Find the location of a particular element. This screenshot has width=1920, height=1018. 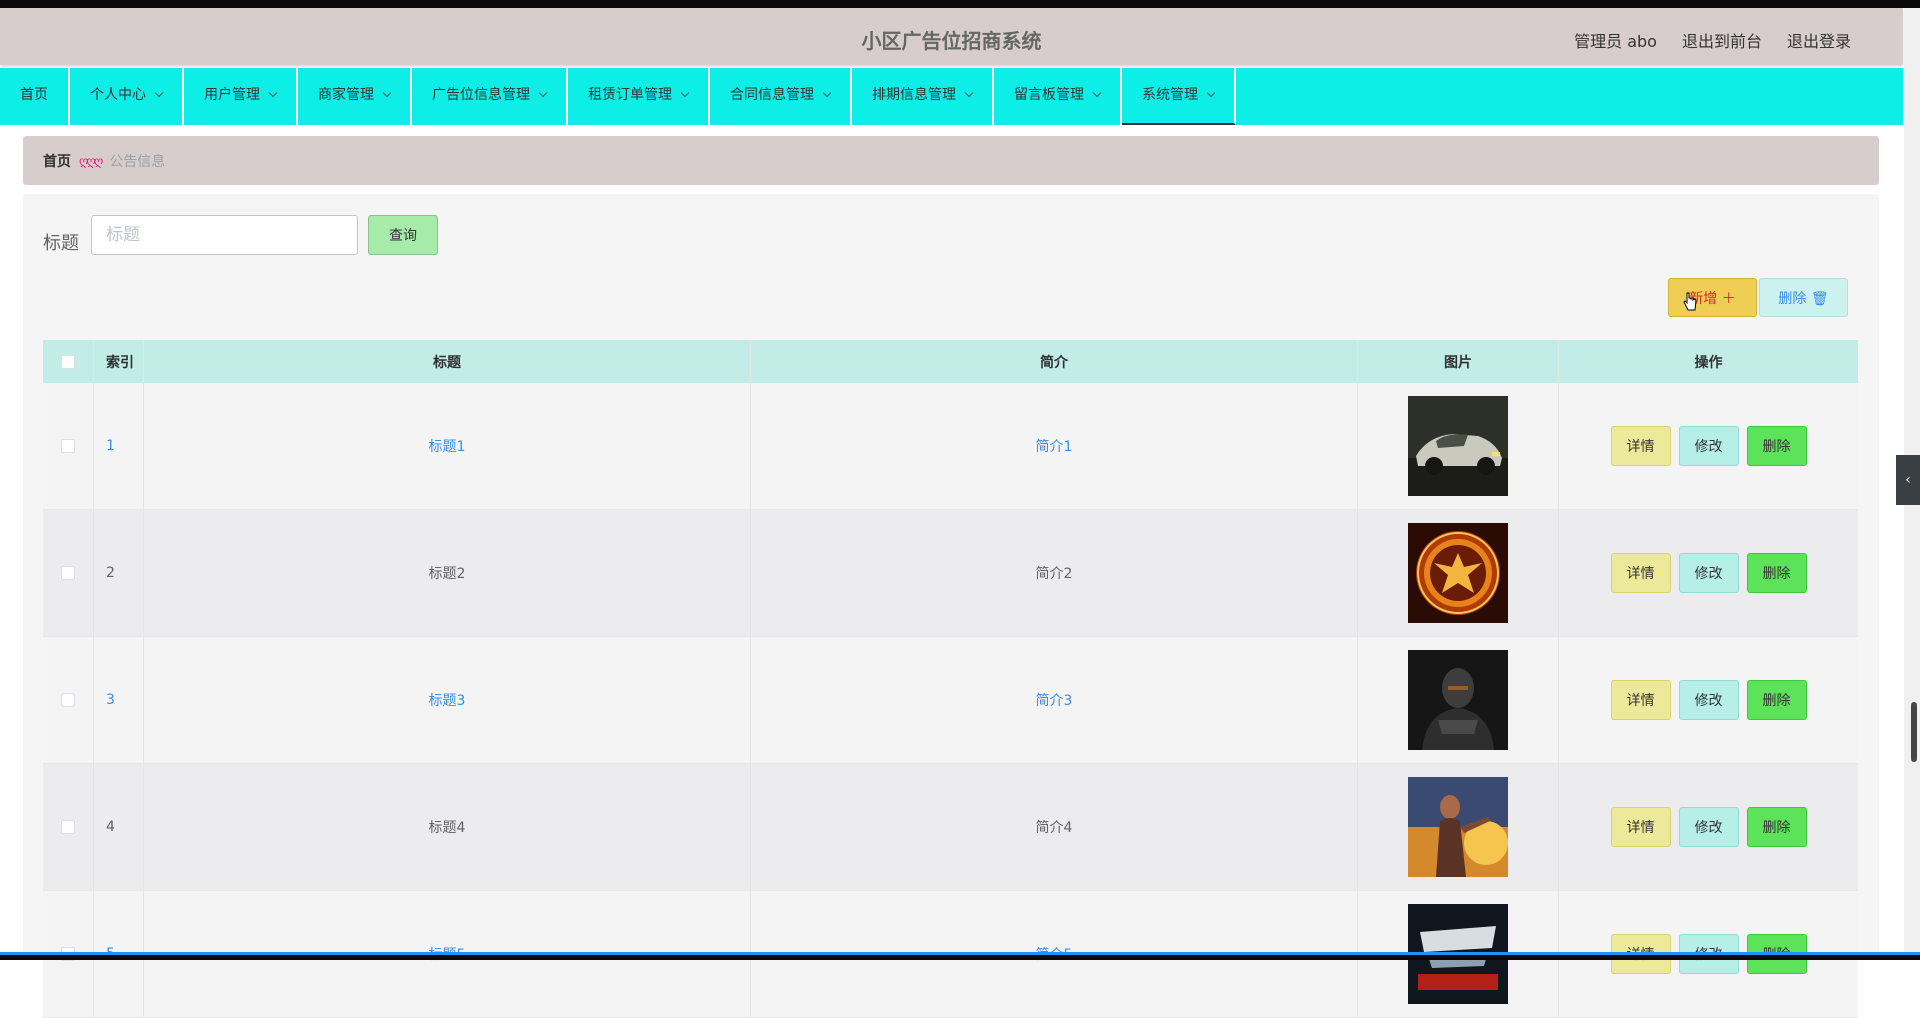

scrollbar-thumb is located at coordinates (1914, 732).